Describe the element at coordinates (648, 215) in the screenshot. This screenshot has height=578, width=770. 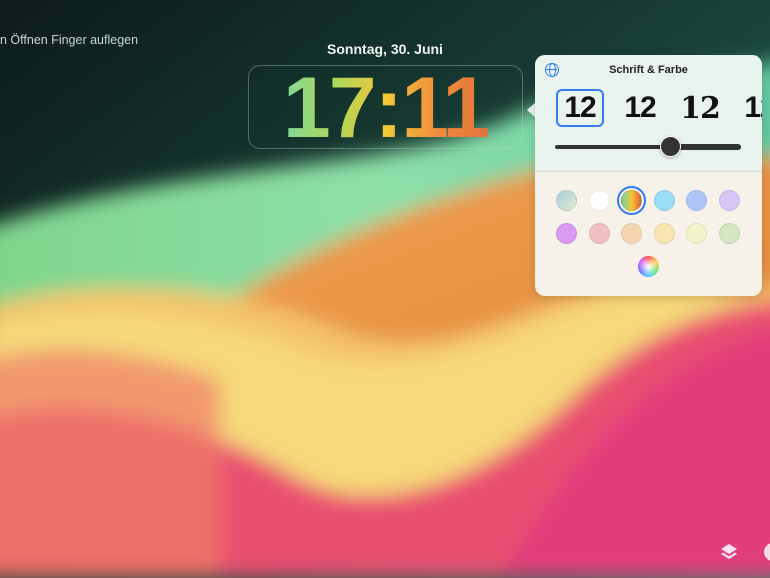
I see `color-swatches` at that location.